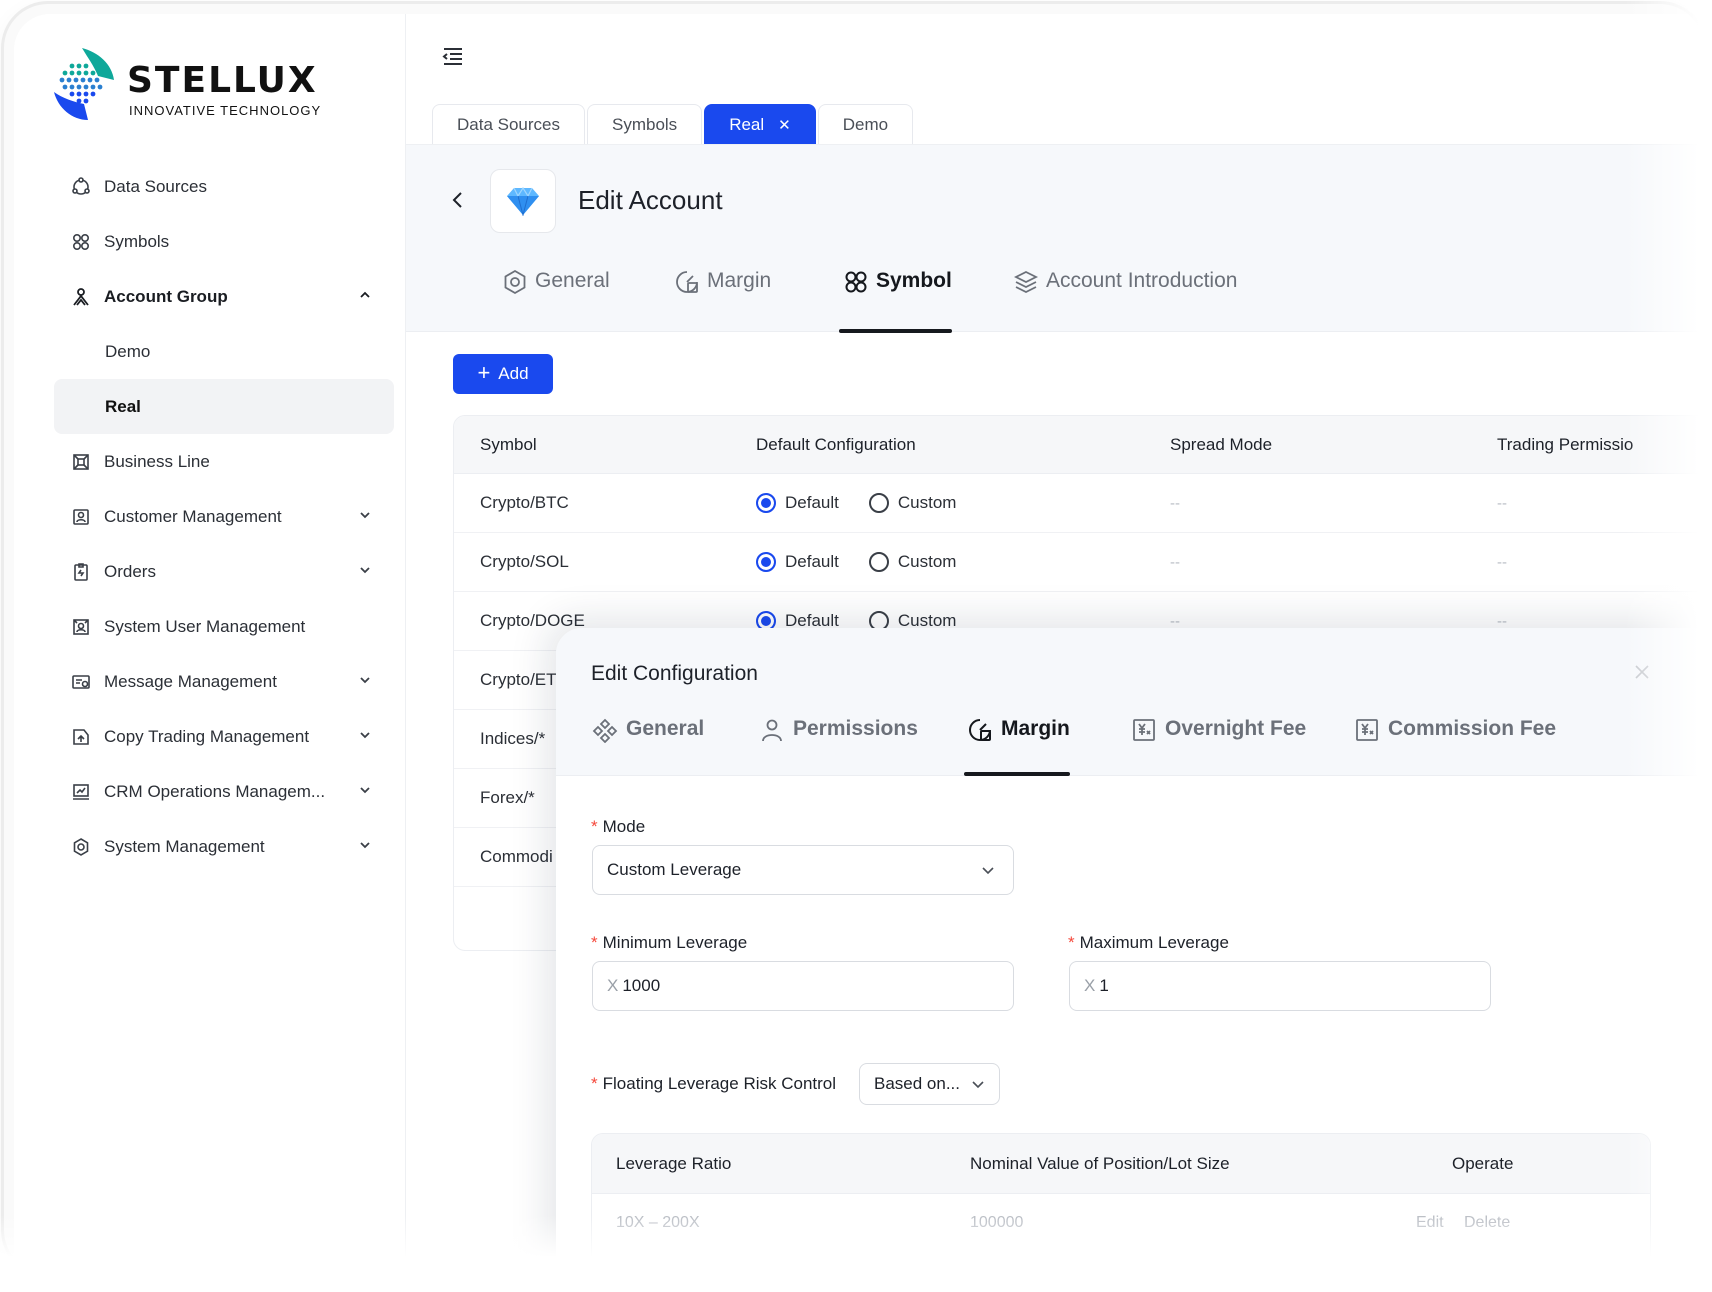 Image resolution: width=1712 pixels, height=1292 pixels. Describe the element at coordinates (713, 1084) in the screenshot. I see `floating-leverage-label: * Floating Leverage Risk Control` at that location.